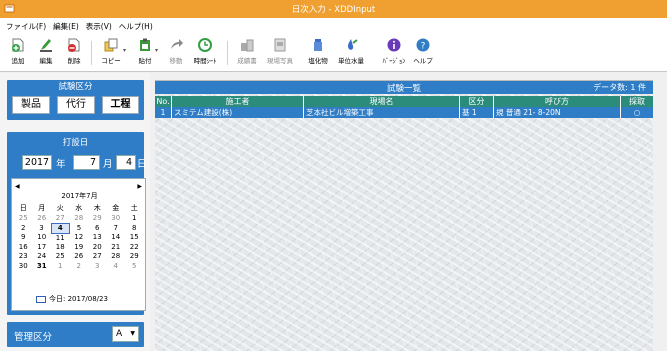 This screenshot has width=667, height=351. I want to click on calendar-day: 15, so click(134, 238).